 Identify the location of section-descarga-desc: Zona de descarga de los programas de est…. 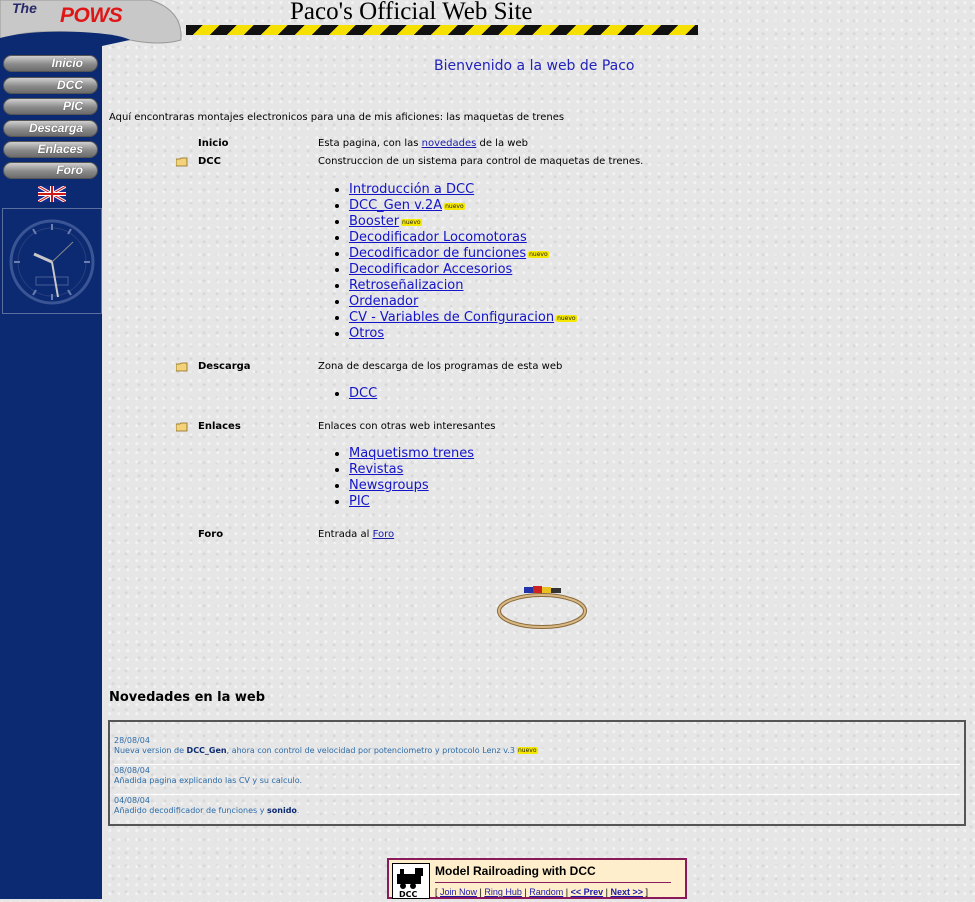
(440, 366).